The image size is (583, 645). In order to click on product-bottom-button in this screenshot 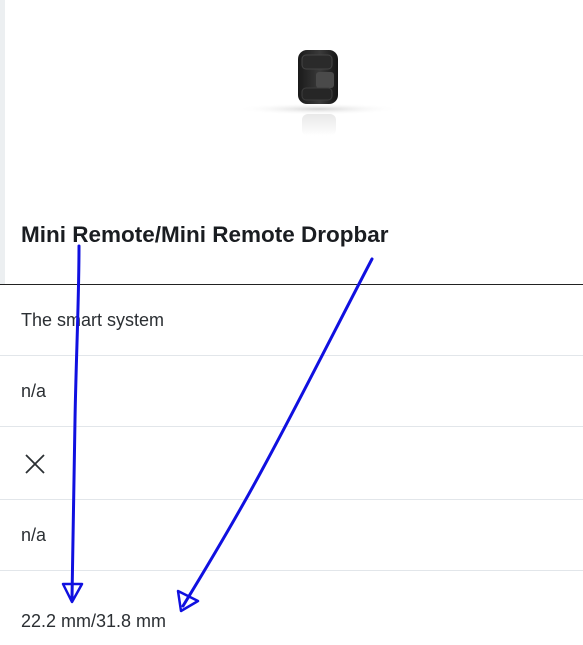, I will do `click(317, 94)`.